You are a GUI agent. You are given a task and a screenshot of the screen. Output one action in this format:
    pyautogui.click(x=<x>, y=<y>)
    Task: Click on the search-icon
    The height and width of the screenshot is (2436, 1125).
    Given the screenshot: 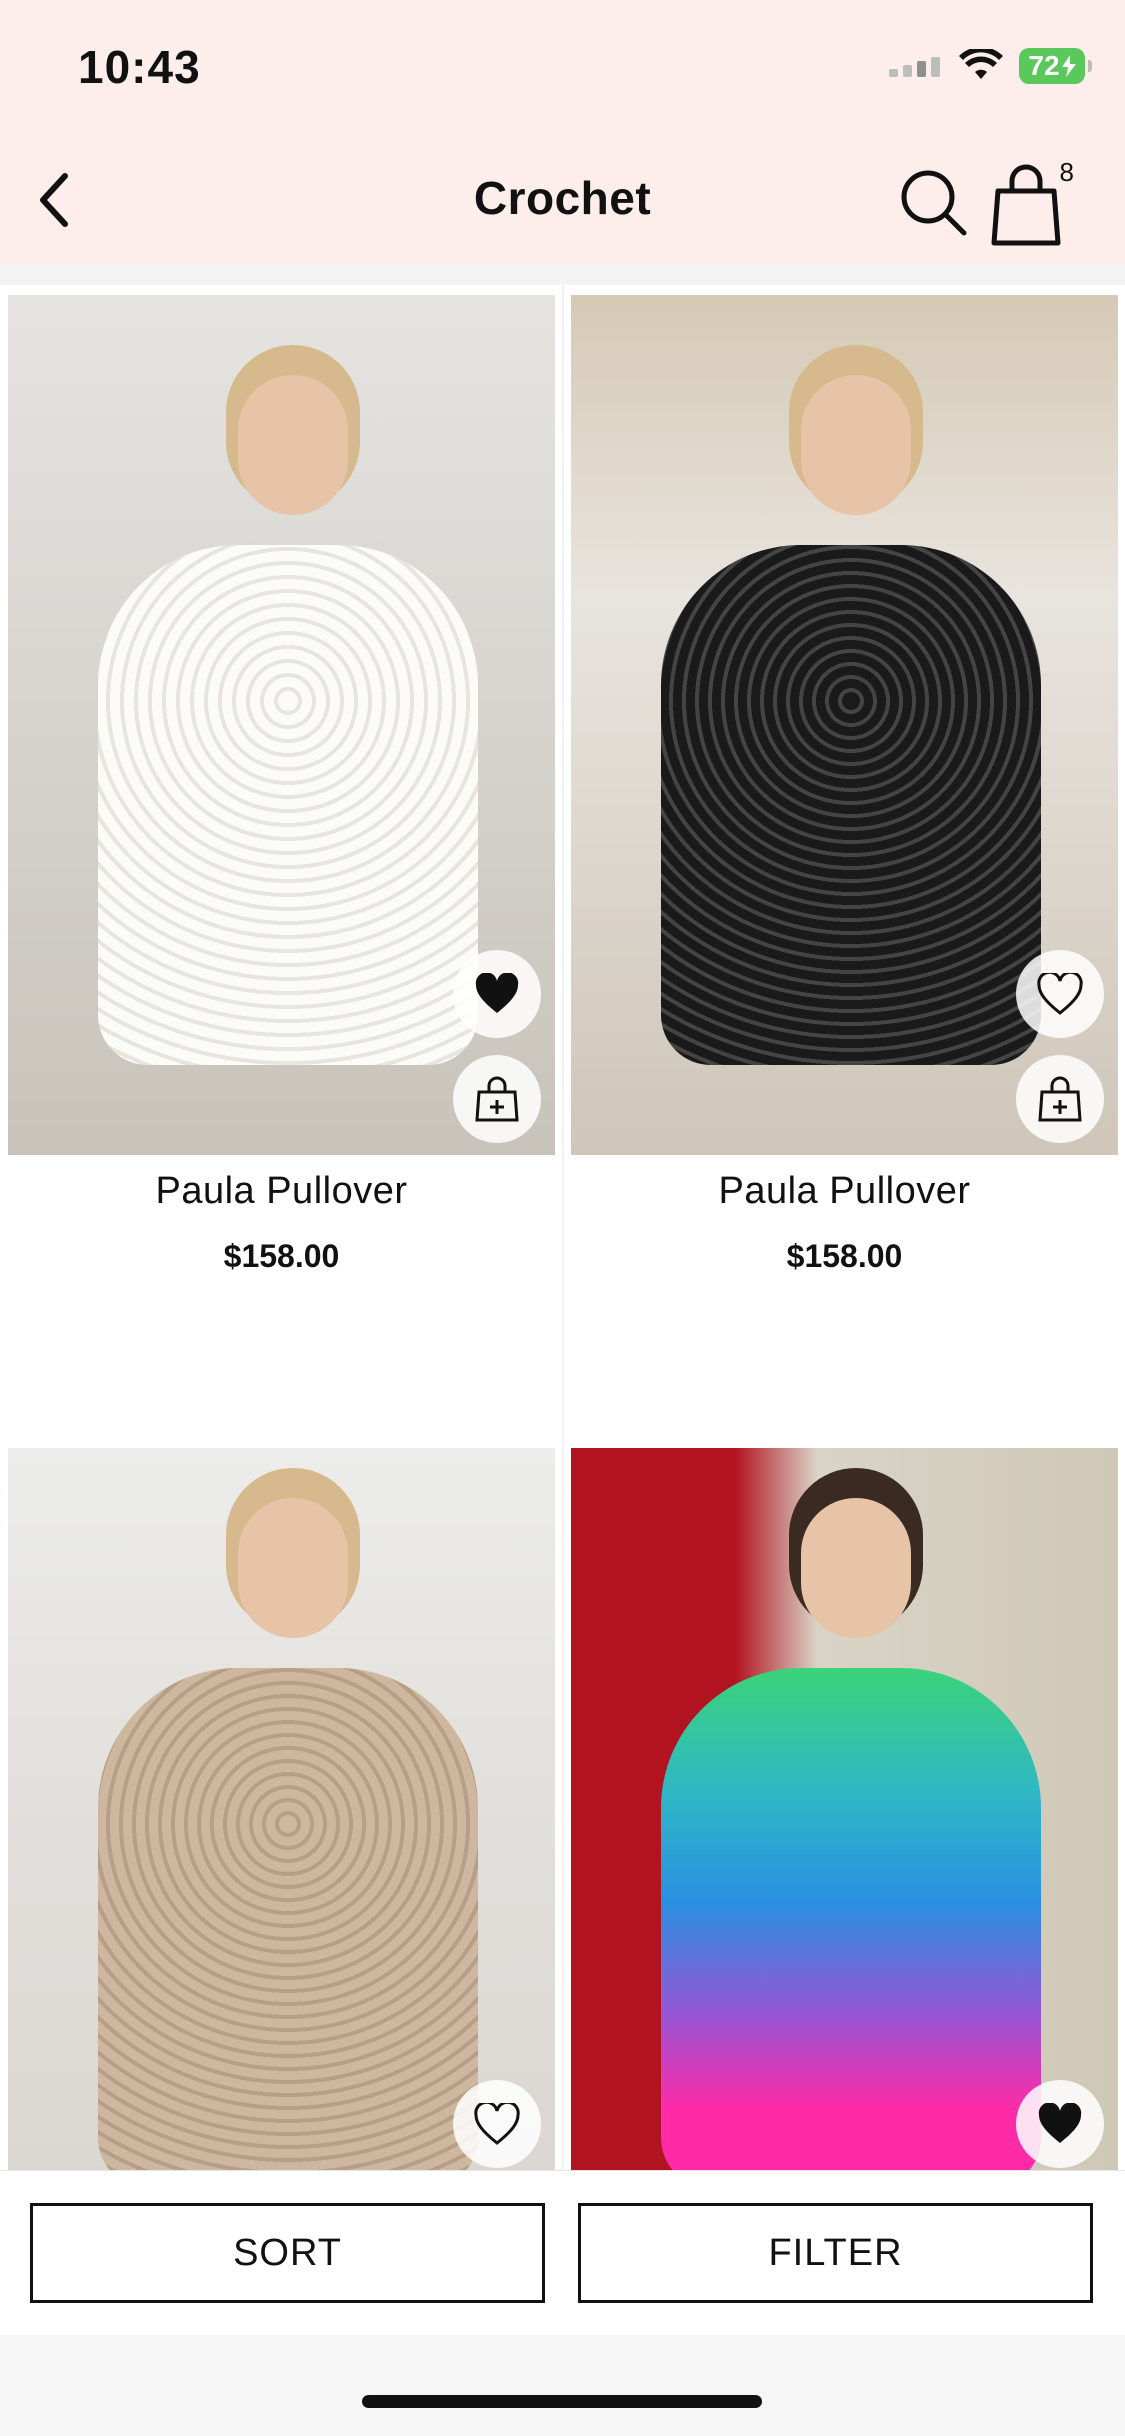 What is the action you would take?
    pyautogui.click(x=934, y=203)
    